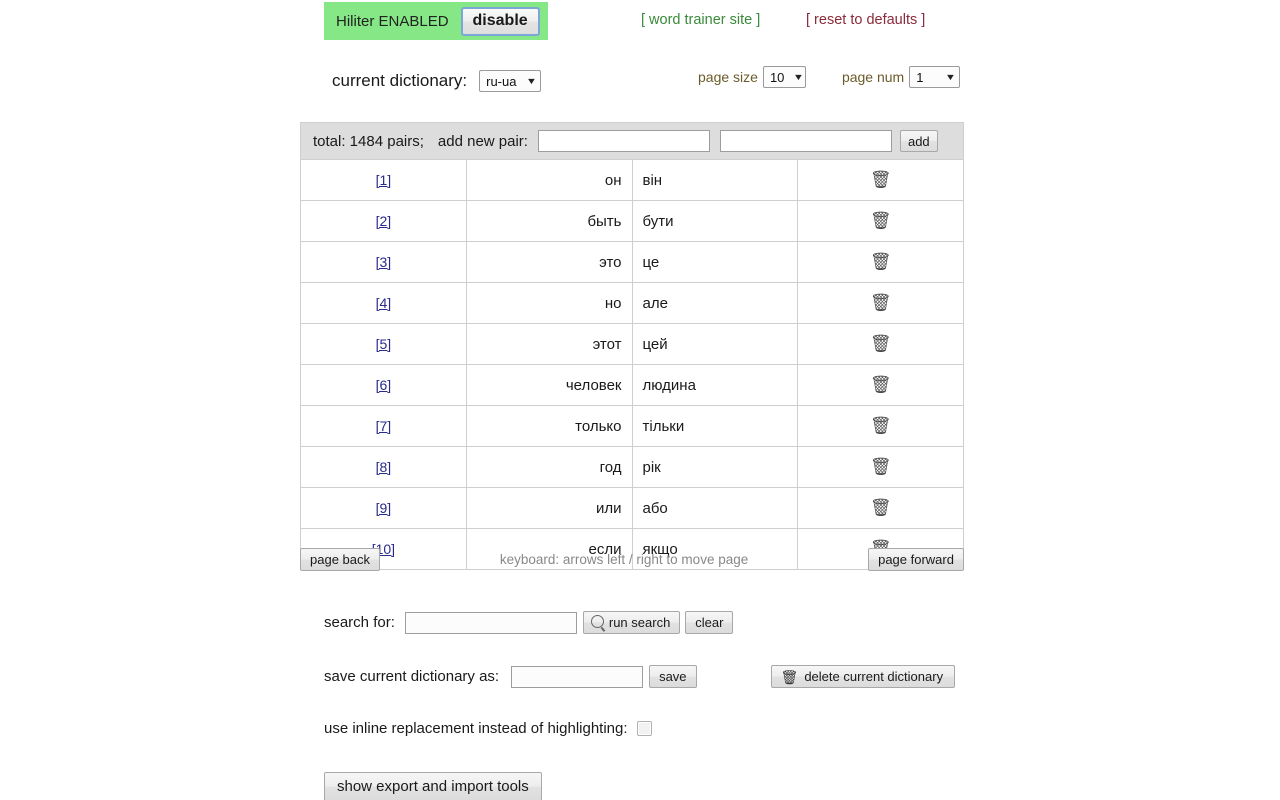  I want to click on row-index-link: [1], so click(384, 180).